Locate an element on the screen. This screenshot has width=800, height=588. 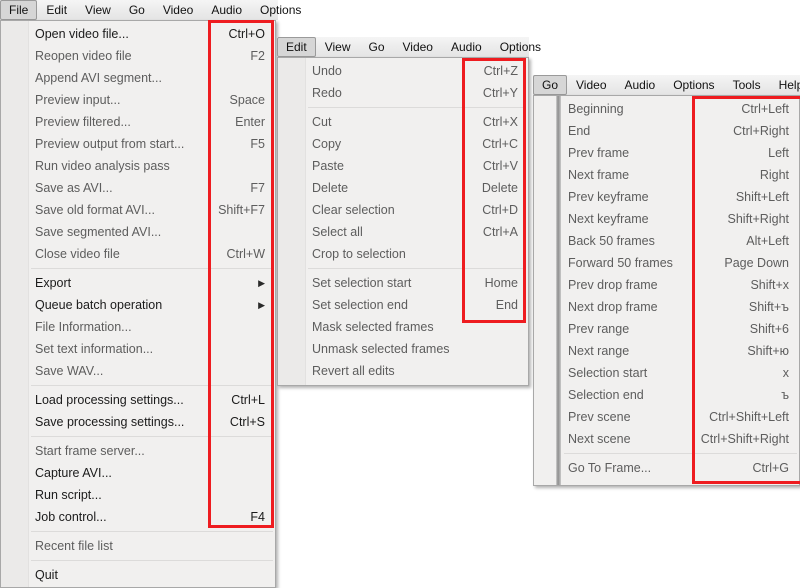
menu-item-shortcut: Ctrl+D is located at coordinates (500, 210).